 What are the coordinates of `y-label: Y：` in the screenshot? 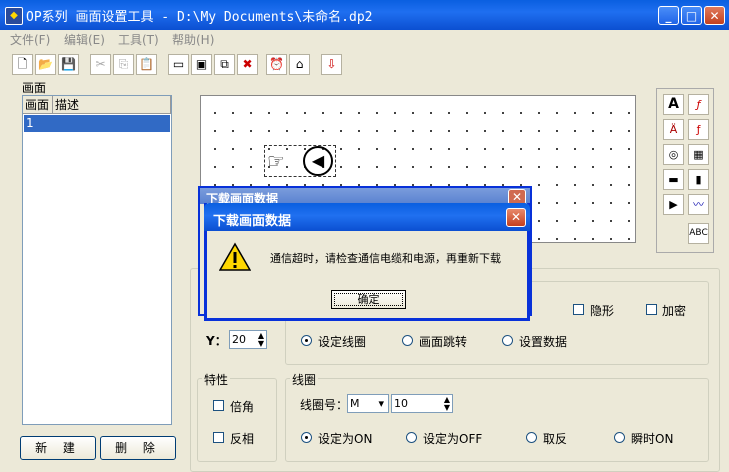 It's located at (216, 341).